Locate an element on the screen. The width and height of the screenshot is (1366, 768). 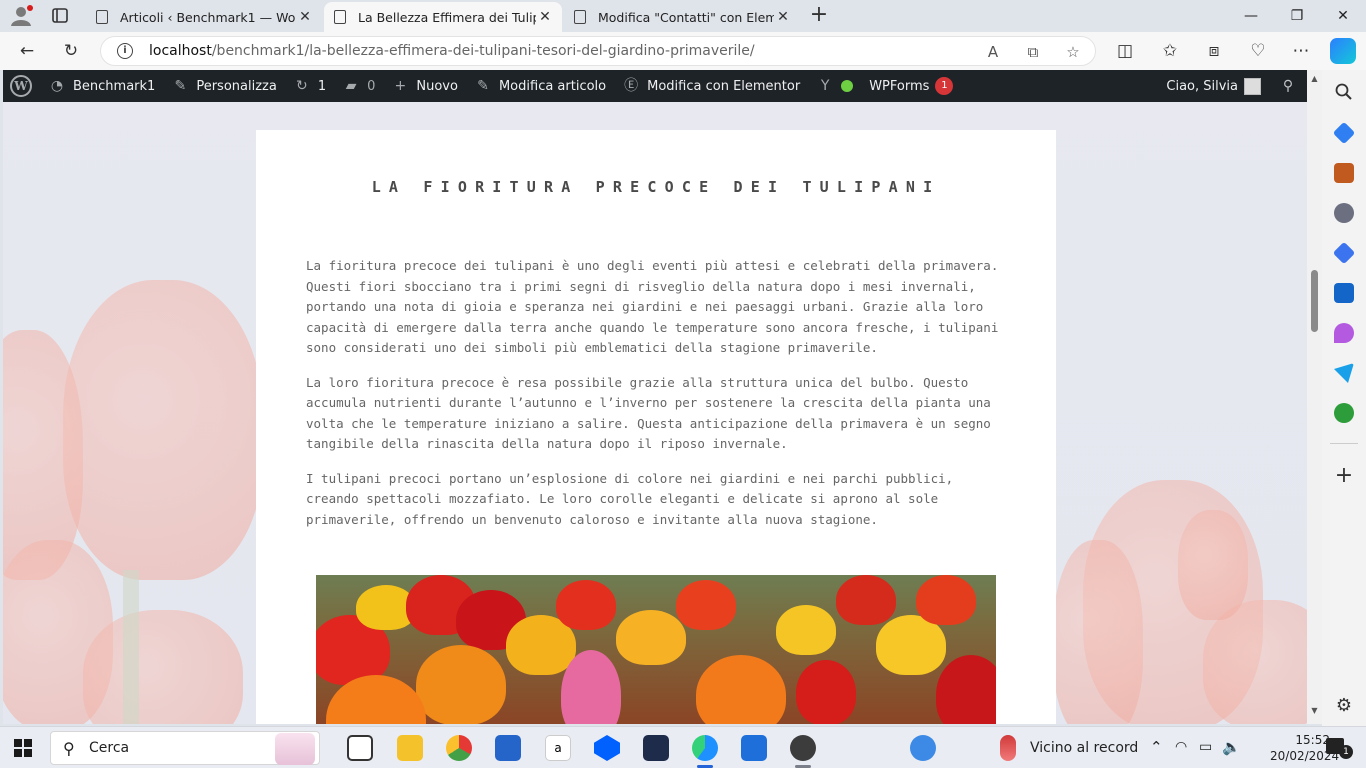
page-icon is located at coordinates (340, 17).